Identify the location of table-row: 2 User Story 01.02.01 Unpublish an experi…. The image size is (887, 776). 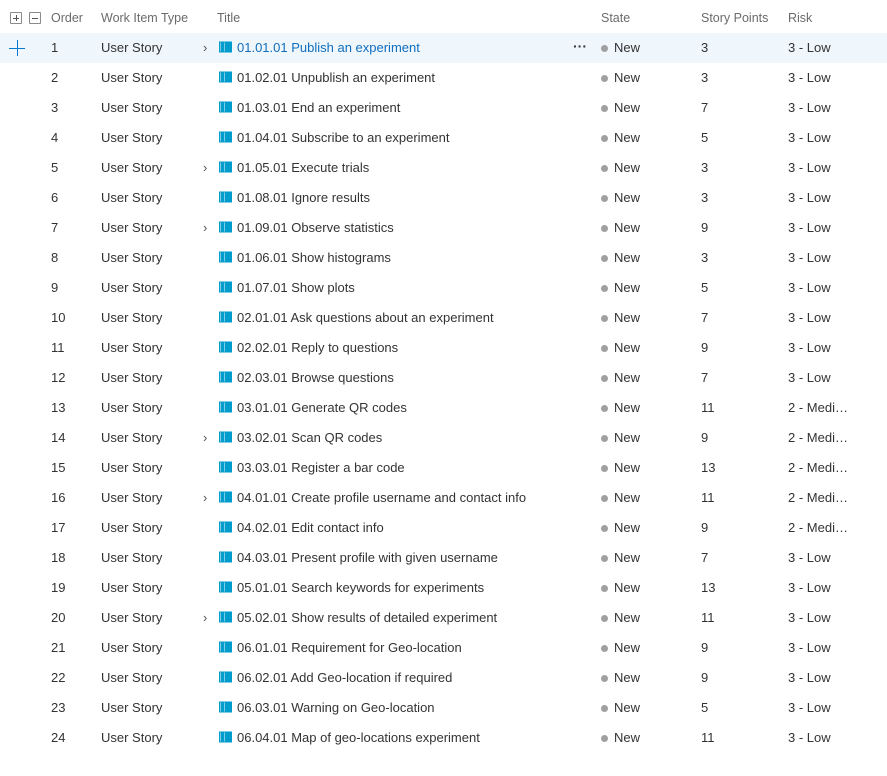
(443, 78).